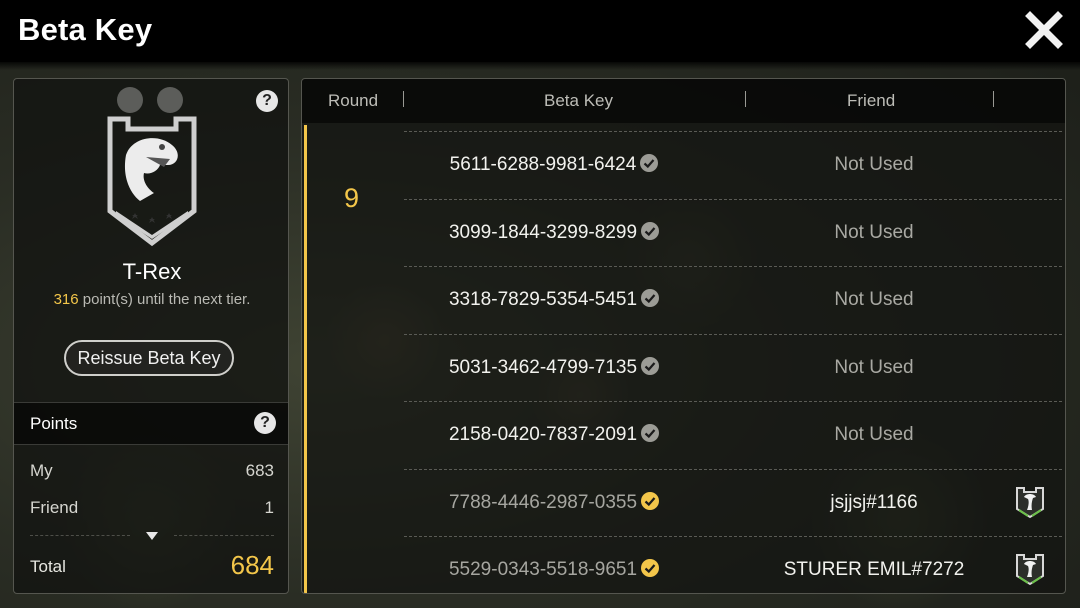  What do you see at coordinates (151, 423) in the screenshot?
I see `points-header: Points ?` at bounding box center [151, 423].